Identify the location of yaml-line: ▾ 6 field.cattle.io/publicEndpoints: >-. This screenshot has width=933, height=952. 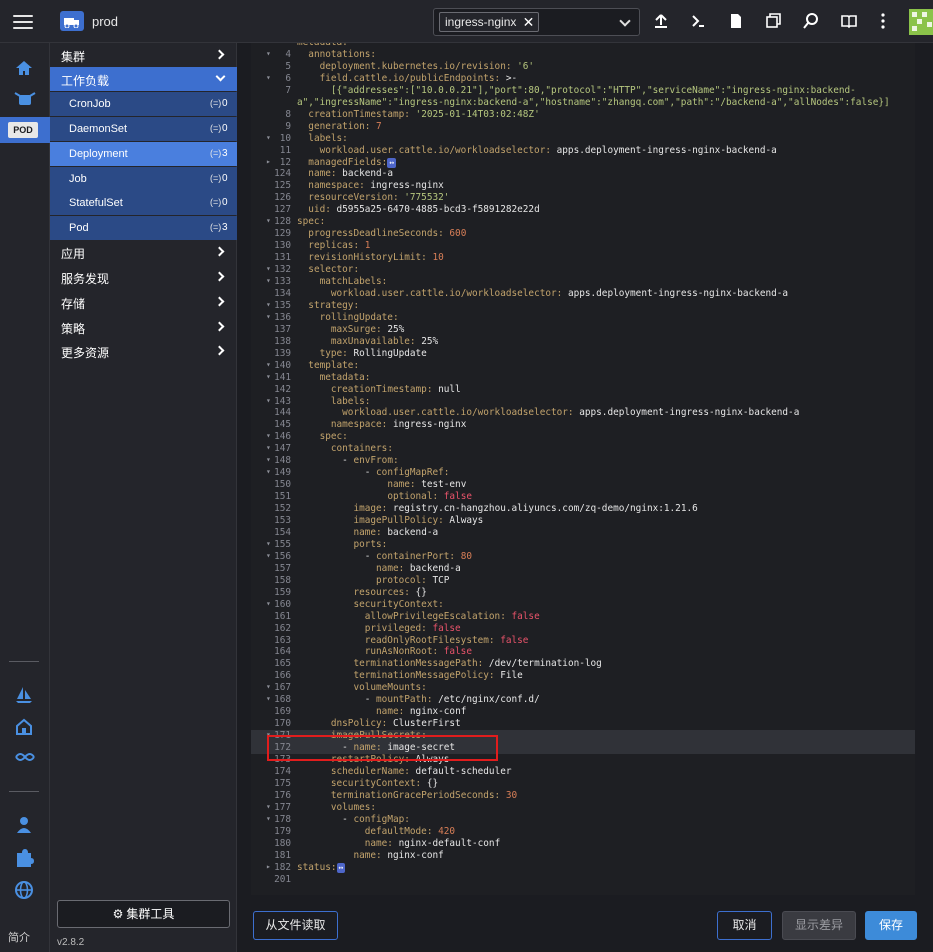
(583, 79).